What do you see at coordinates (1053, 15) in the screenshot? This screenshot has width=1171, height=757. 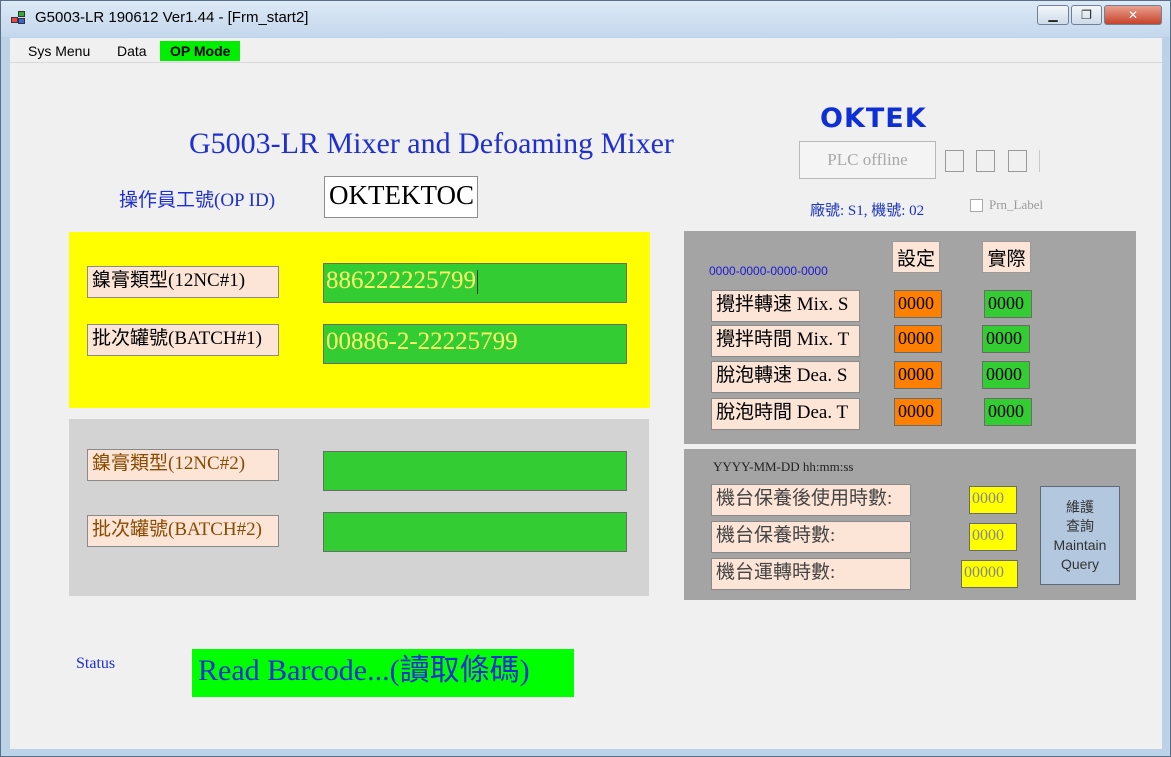 I see `minimize-button: ▁` at bounding box center [1053, 15].